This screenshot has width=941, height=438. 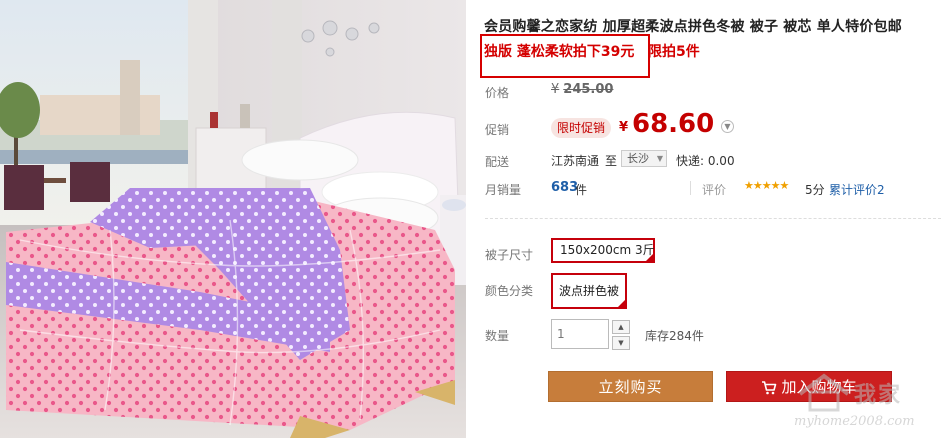 What do you see at coordinates (581, 128) in the screenshot?
I see `limited-time-badge: 限时促销` at bounding box center [581, 128].